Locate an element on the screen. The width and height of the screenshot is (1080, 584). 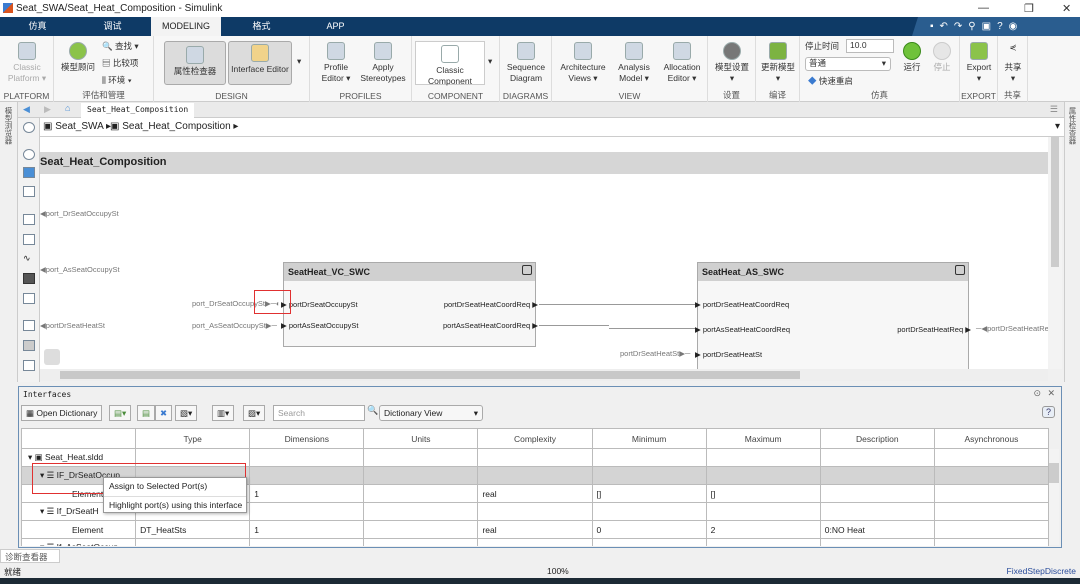
add-interface-button: ▤▾ is located at coordinates (120, 413).